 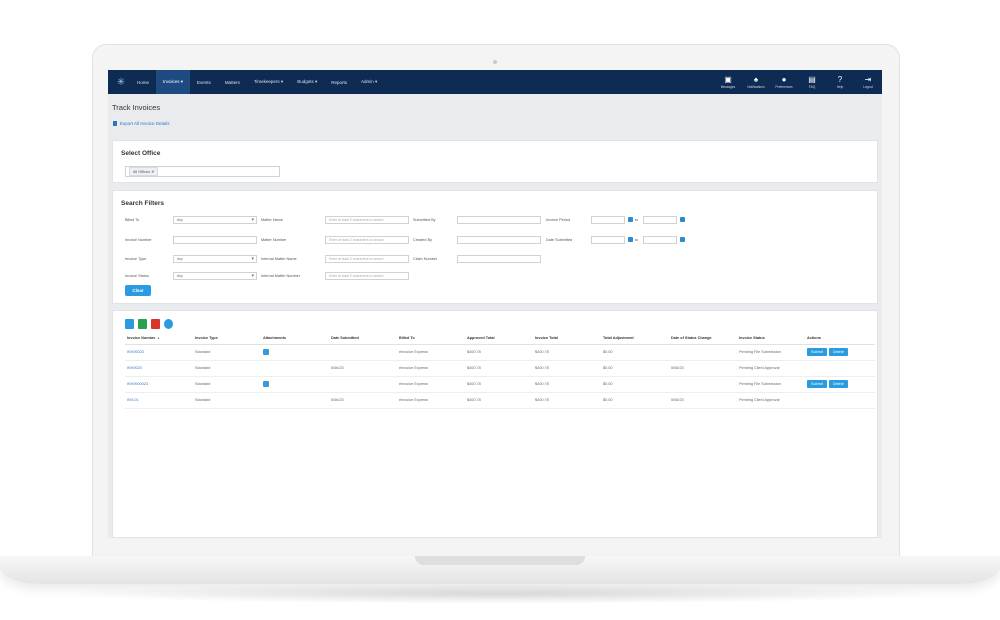 I want to click on invoice-period-from, so click(x=608, y=220).